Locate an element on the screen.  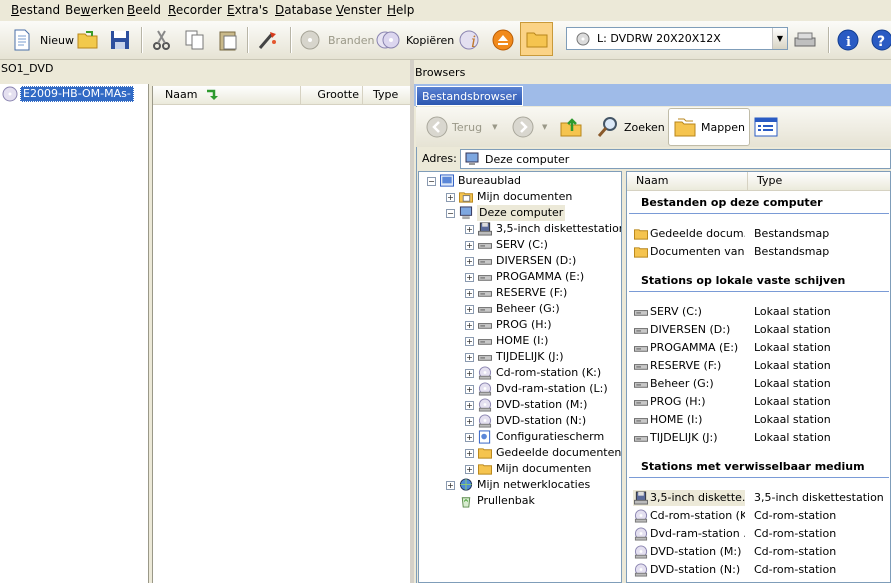
info-button: i is located at coordinates (848, 40).